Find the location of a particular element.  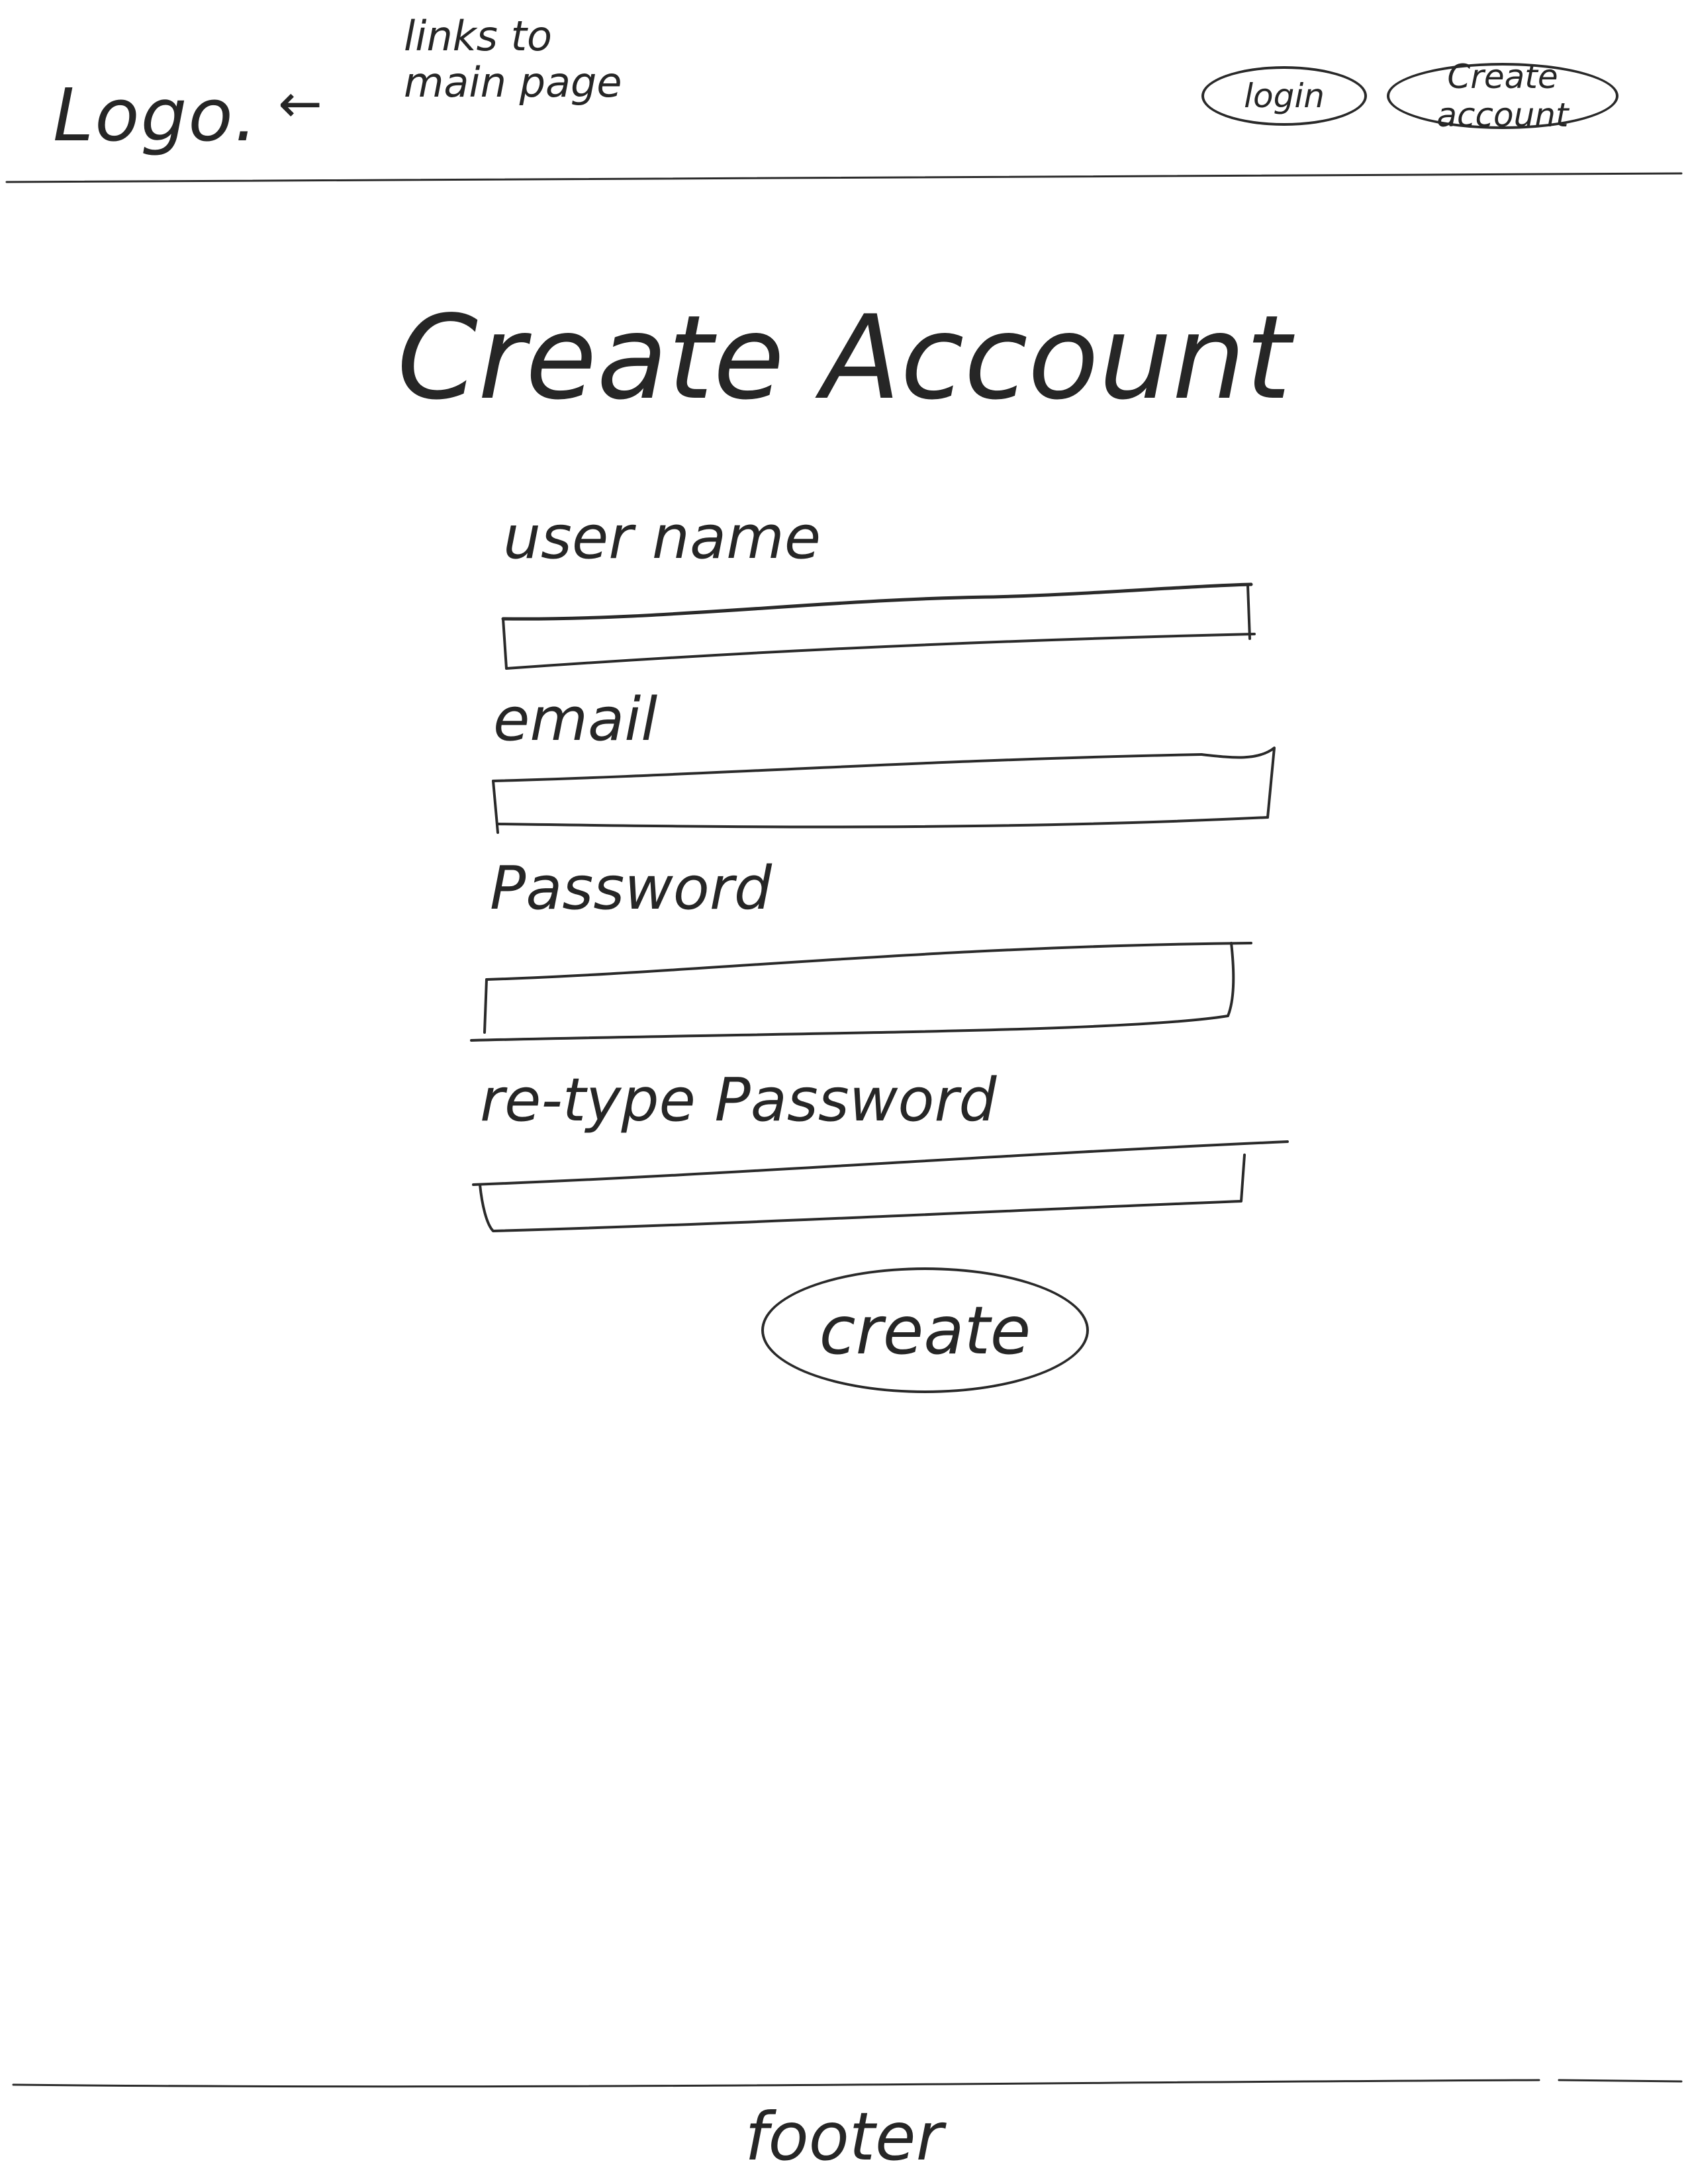

login-button: login is located at coordinates (1284, 96).